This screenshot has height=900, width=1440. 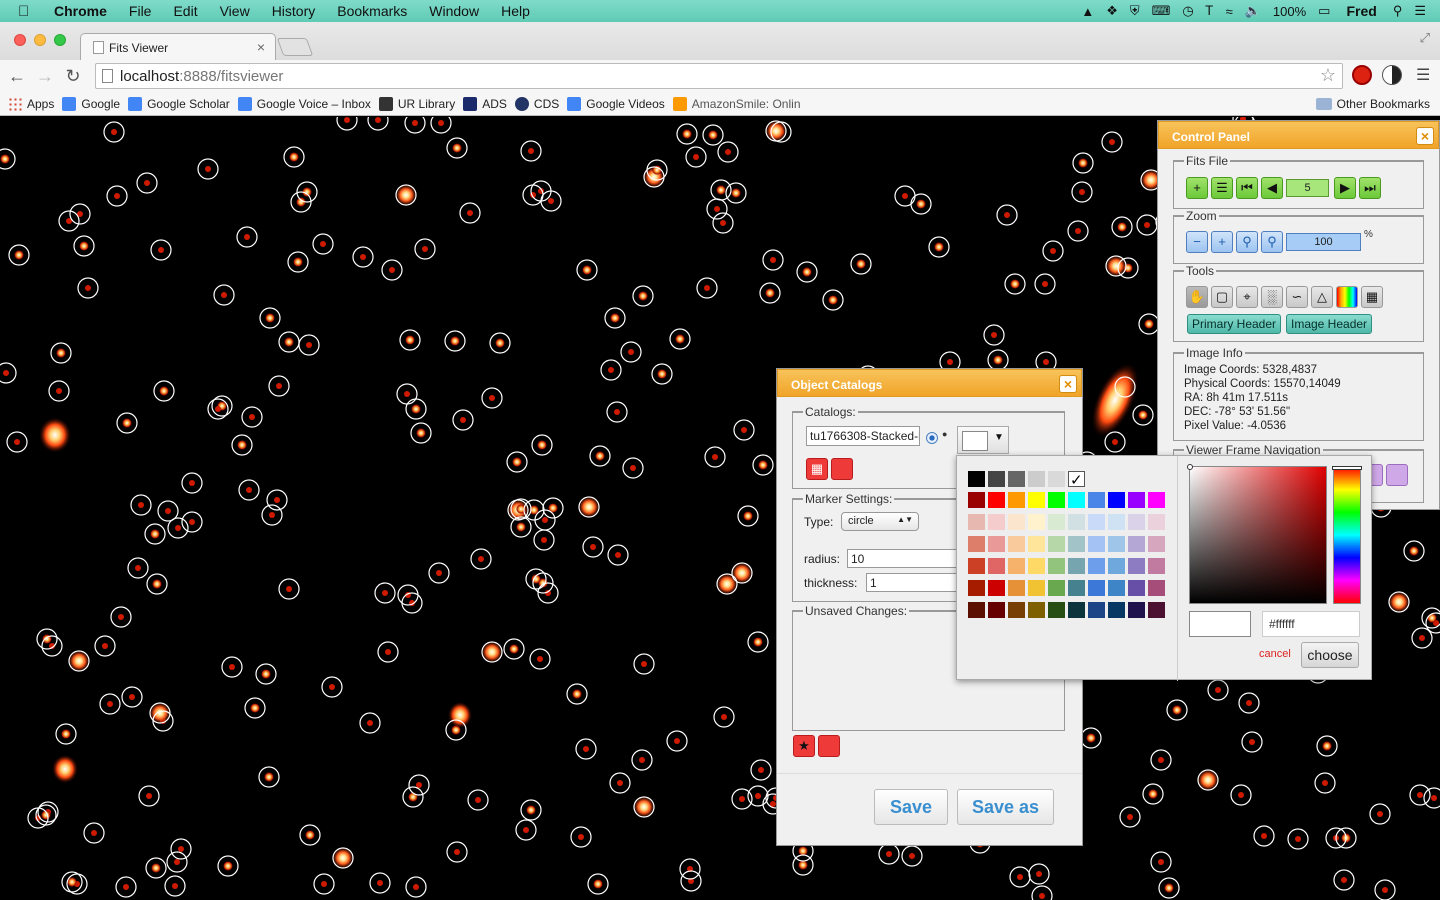 What do you see at coordinates (1298, 135) in the screenshot?
I see `control-panel-titlebar: Control Panel ×` at bounding box center [1298, 135].